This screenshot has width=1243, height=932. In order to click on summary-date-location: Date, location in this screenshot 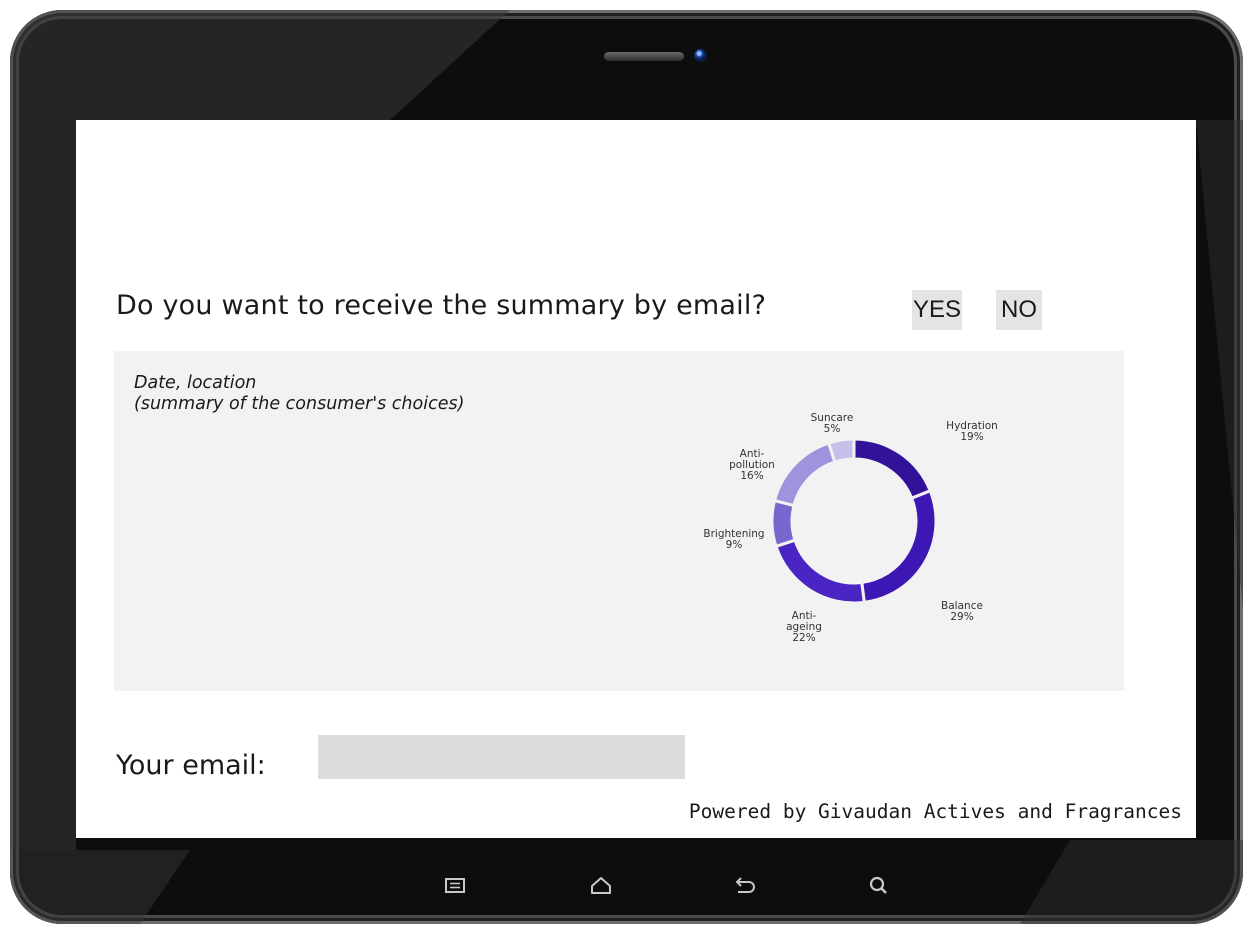, I will do `click(195, 383)`.